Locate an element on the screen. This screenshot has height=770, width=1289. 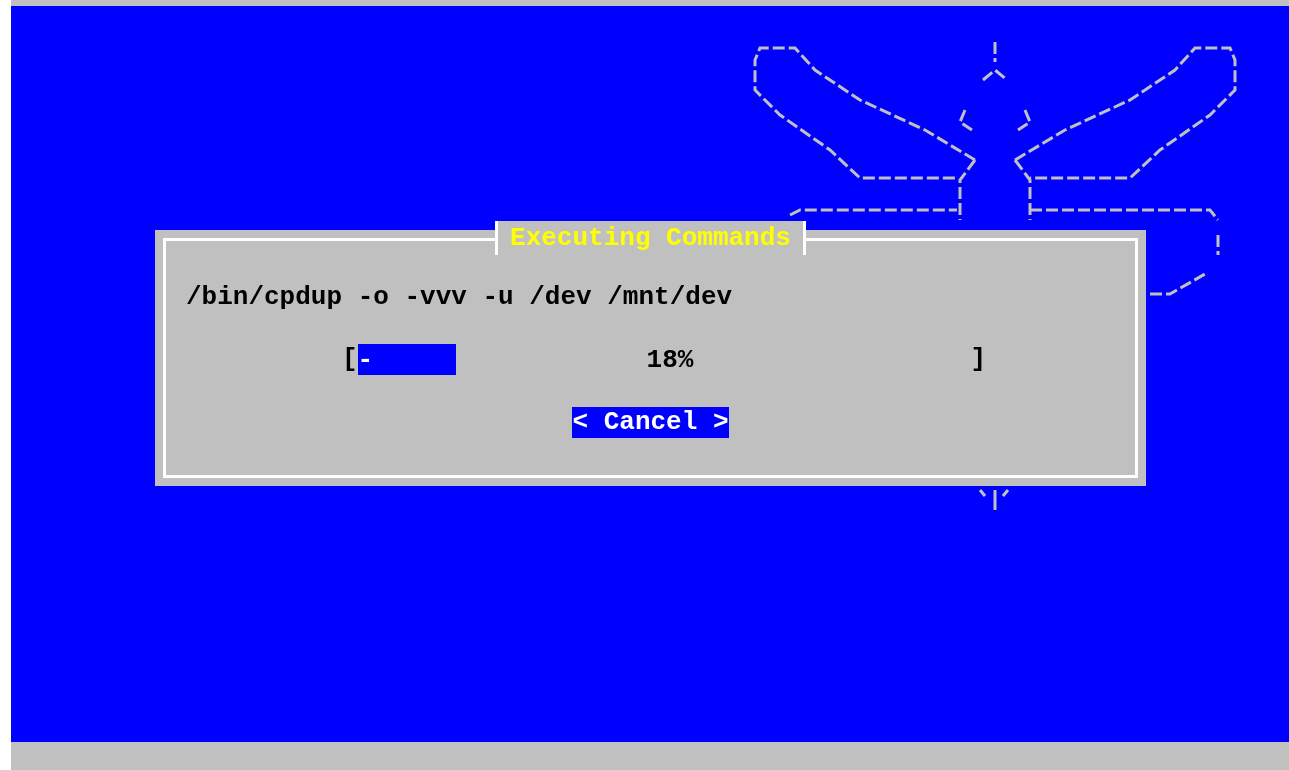
command-text: /bin/cpdup -o -vvv -u /dev /mnt/dev is located at coordinates (460, 297).